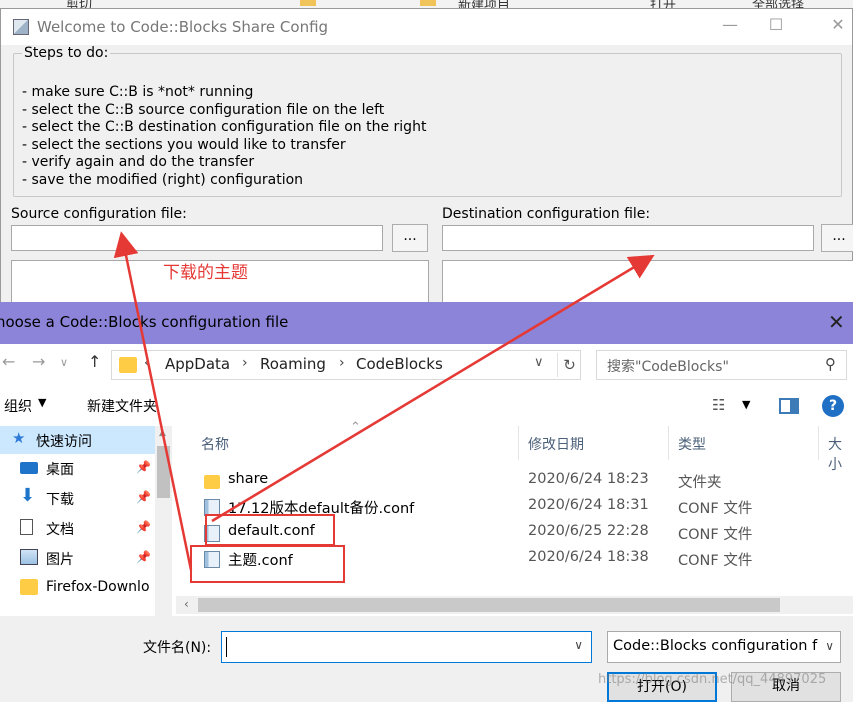 The image size is (853, 702). What do you see at coordinates (29, 468) in the screenshot?
I see `desktop-icon` at bounding box center [29, 468].